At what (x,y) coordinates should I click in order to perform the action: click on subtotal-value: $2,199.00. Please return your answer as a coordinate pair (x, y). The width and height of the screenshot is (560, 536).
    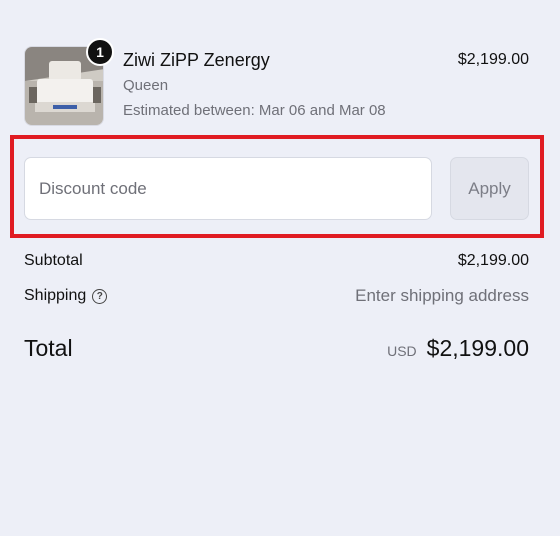
    Looking at the image, I should click on (493, 260).